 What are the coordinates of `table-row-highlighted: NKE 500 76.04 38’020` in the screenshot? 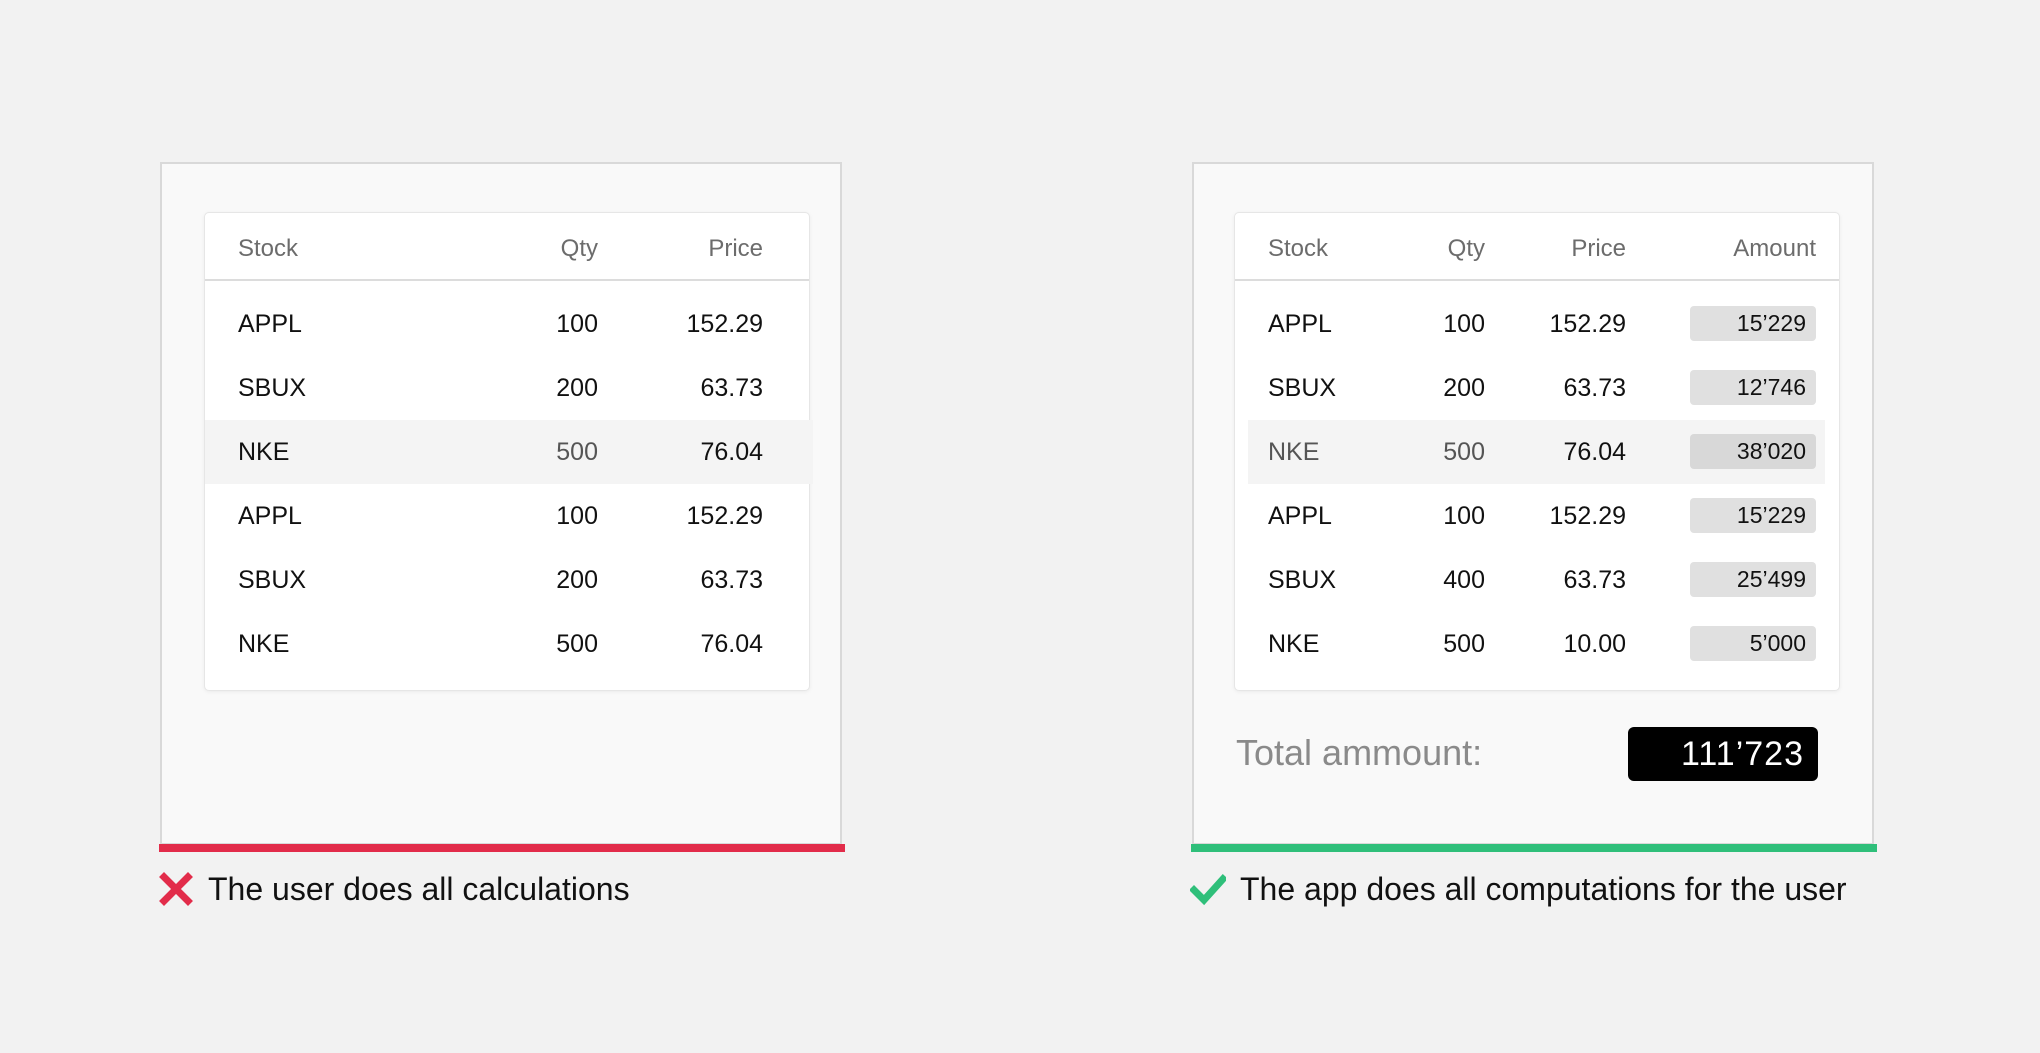 It's located at (1537, 452).